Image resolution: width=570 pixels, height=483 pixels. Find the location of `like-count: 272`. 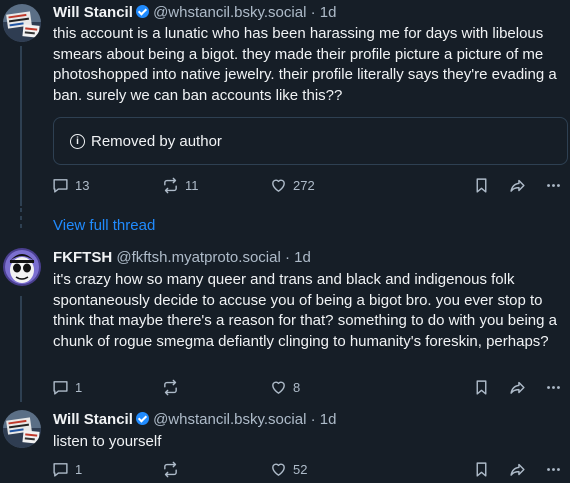

like-count: 272 is located at coordinates (304, 185).